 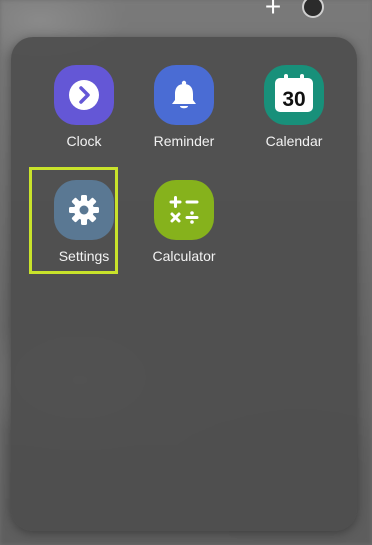 What do you see at coordinates (184, 256) in the screenshot?
I see `app-label: Calculator` at bounding box center [184, 256].